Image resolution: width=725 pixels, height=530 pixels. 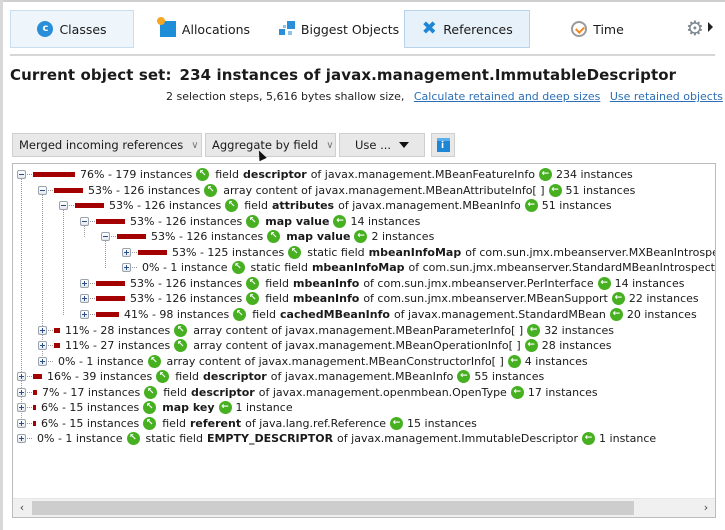 What do you see at coordinates (339, 29) in the screenshot?
I see `tab-biggest-objects: Biggest Objects` at bounding box center [339, 29].